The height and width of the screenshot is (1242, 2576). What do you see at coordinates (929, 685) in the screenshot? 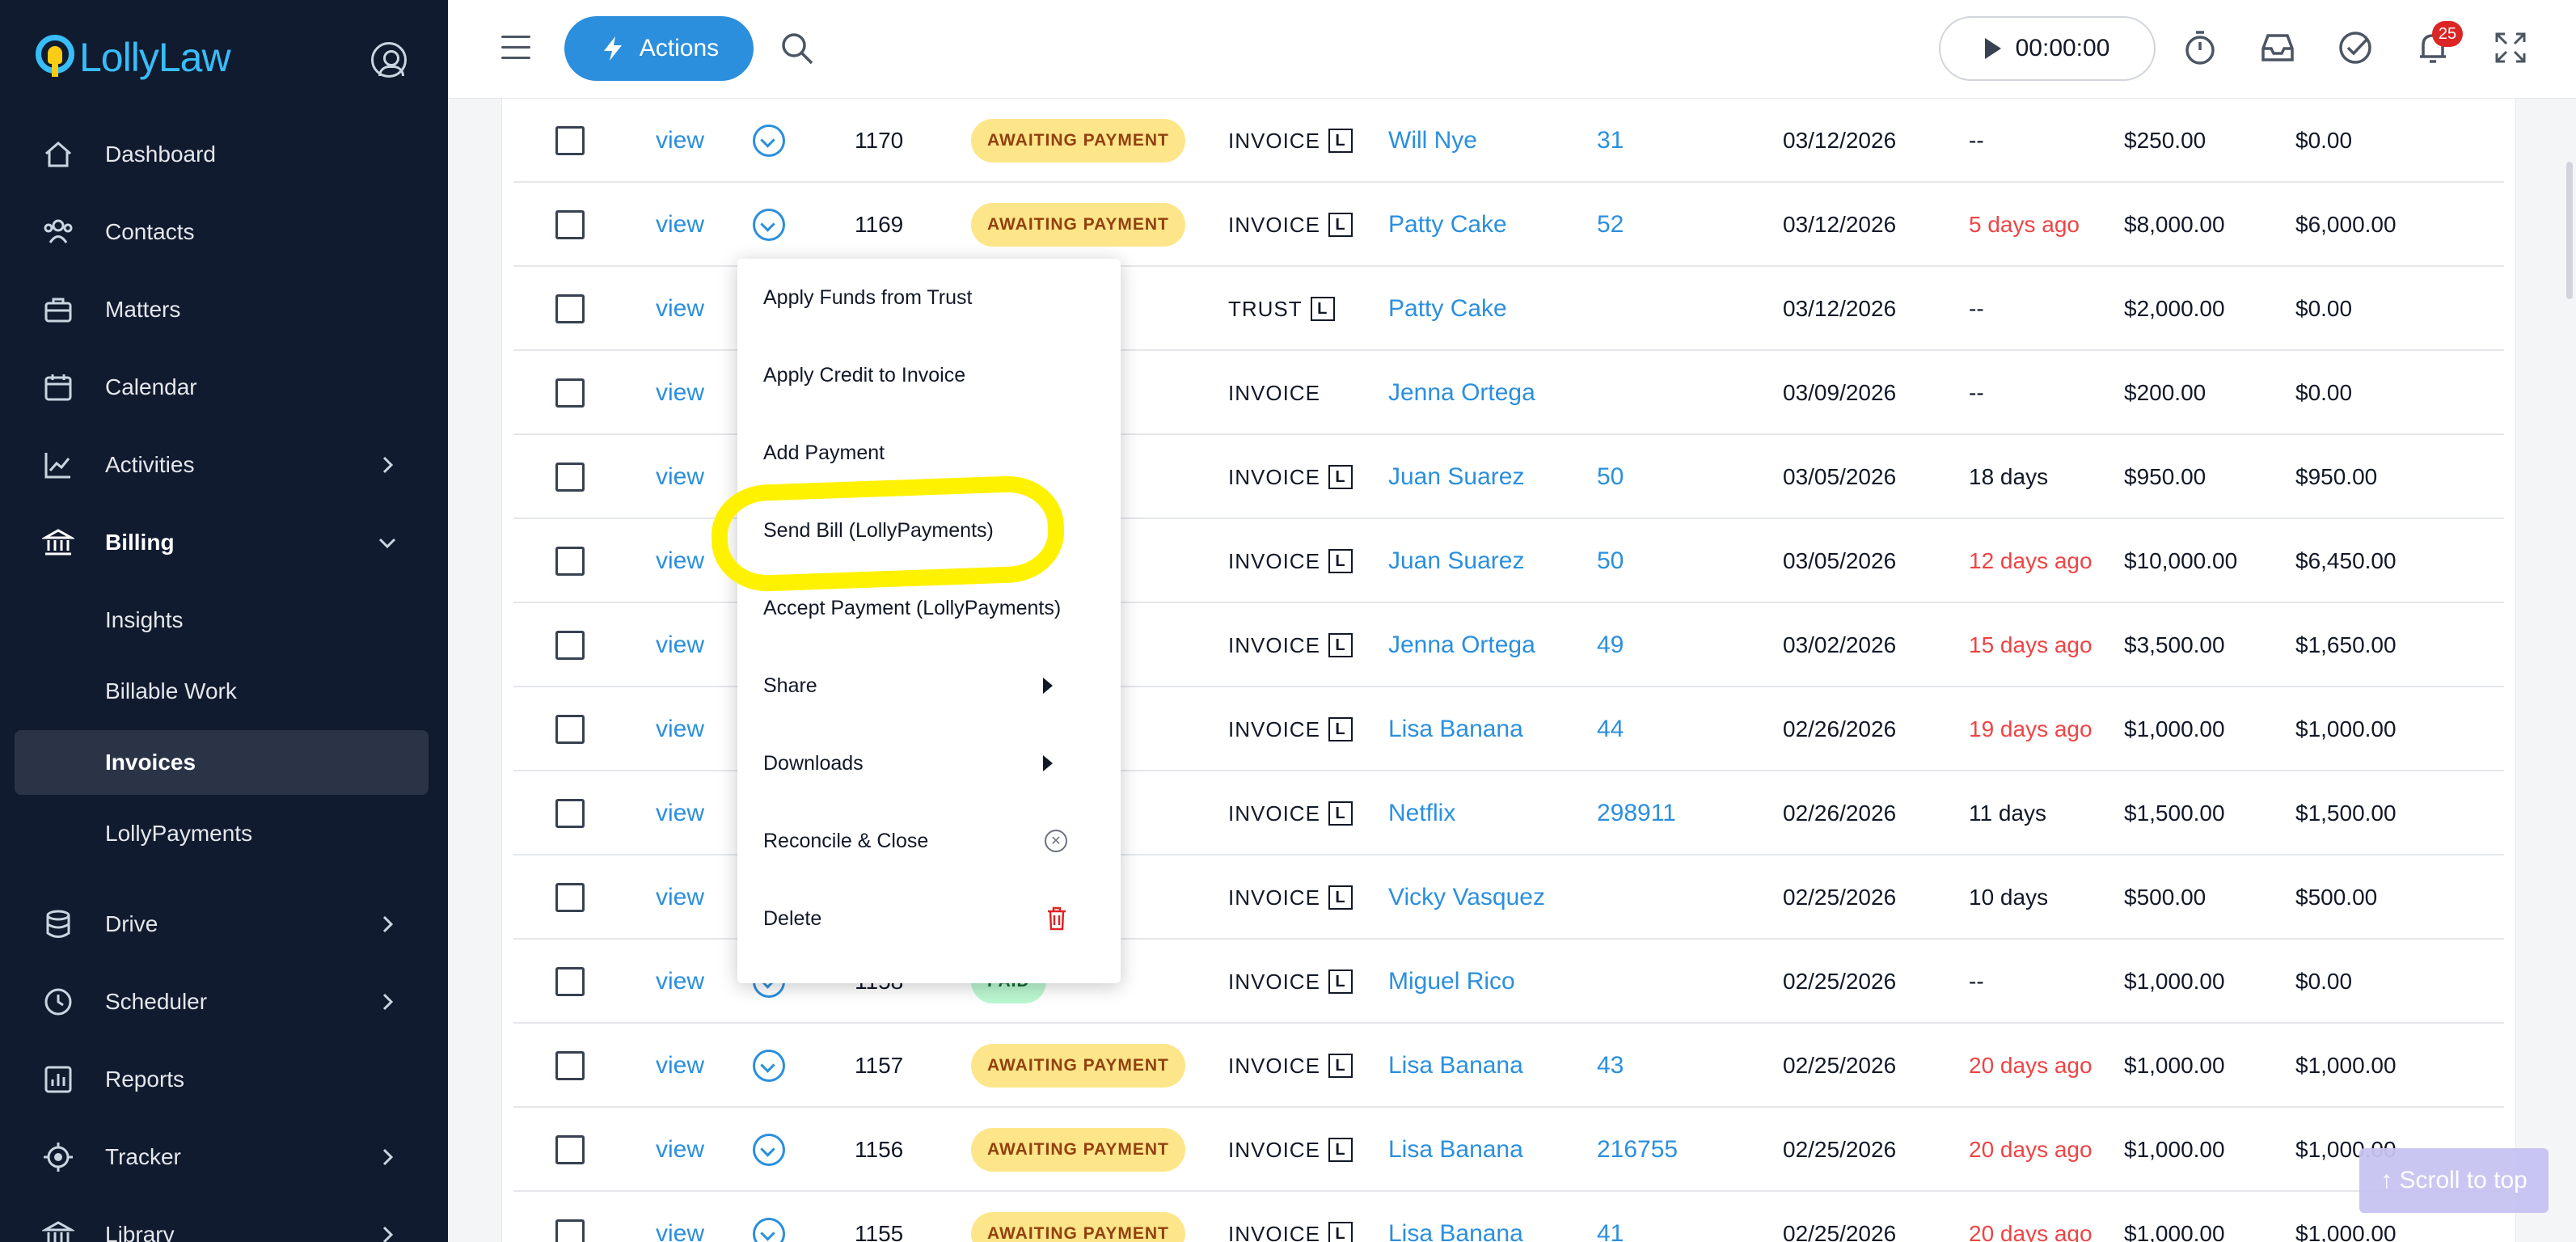
I see `menu-share: Share` at bounding box center [929, 685].